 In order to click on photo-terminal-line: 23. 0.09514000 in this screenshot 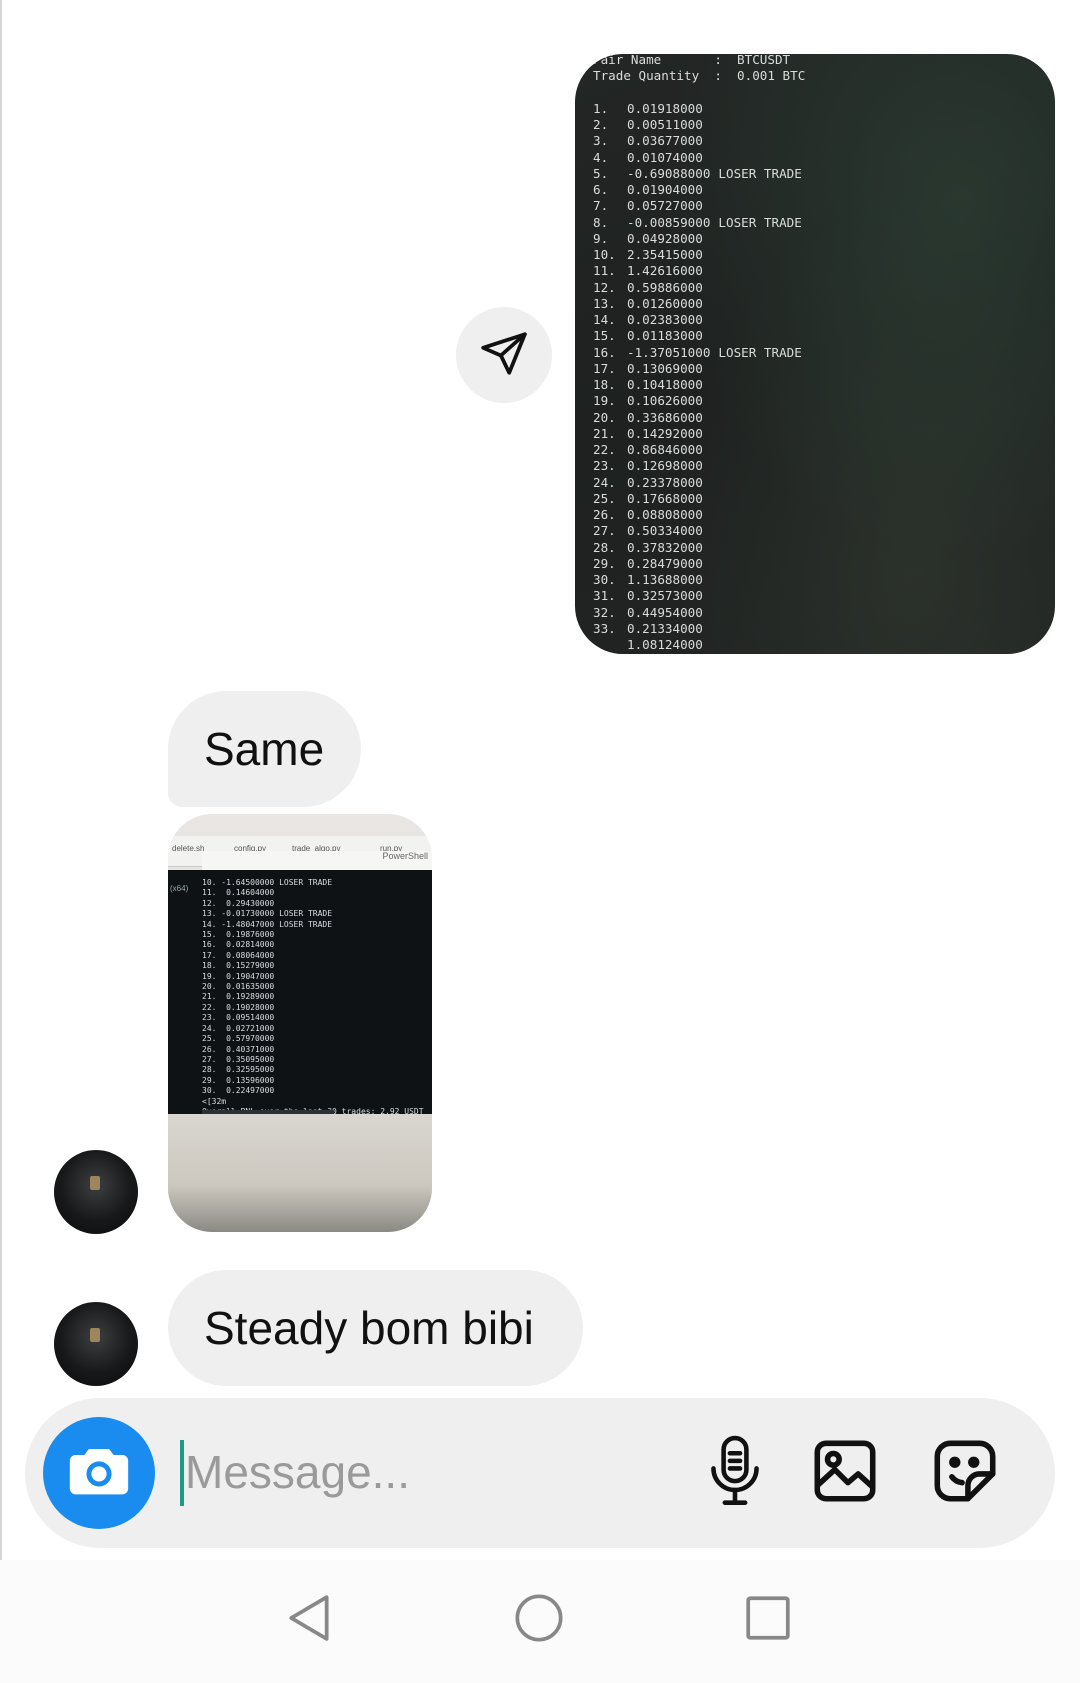, I will do `click(238, 1018)`.